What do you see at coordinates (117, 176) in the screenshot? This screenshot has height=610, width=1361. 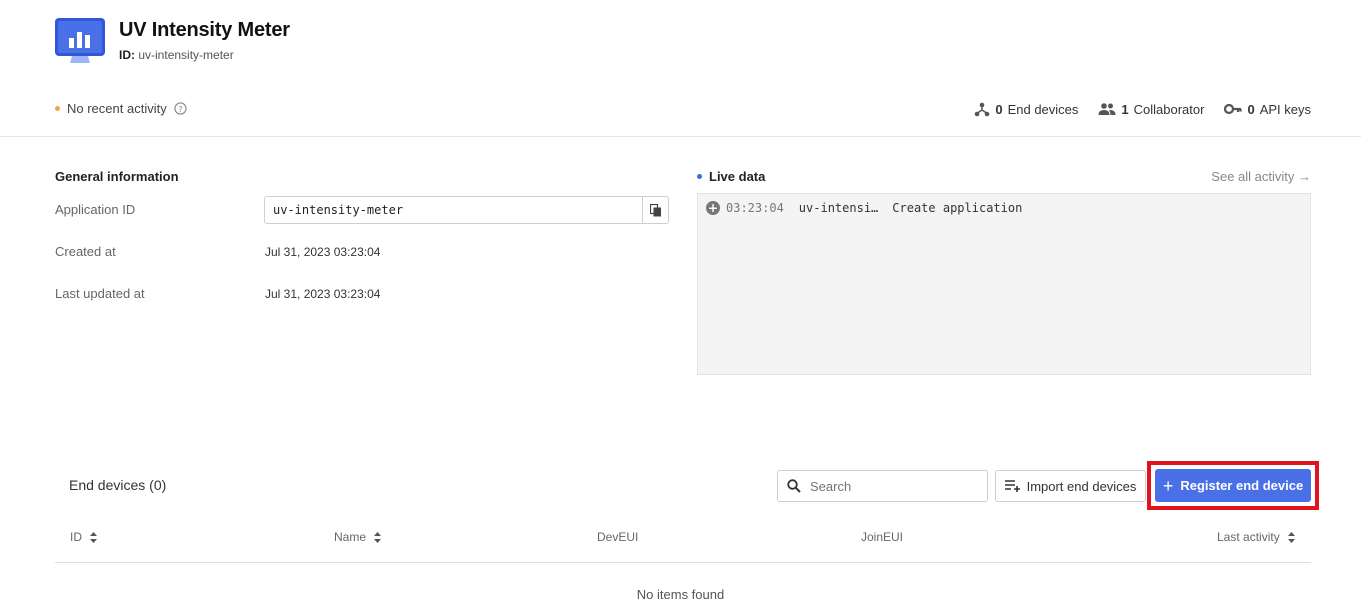 I see `general-information-title: General information` at bounding box center [117, 176].